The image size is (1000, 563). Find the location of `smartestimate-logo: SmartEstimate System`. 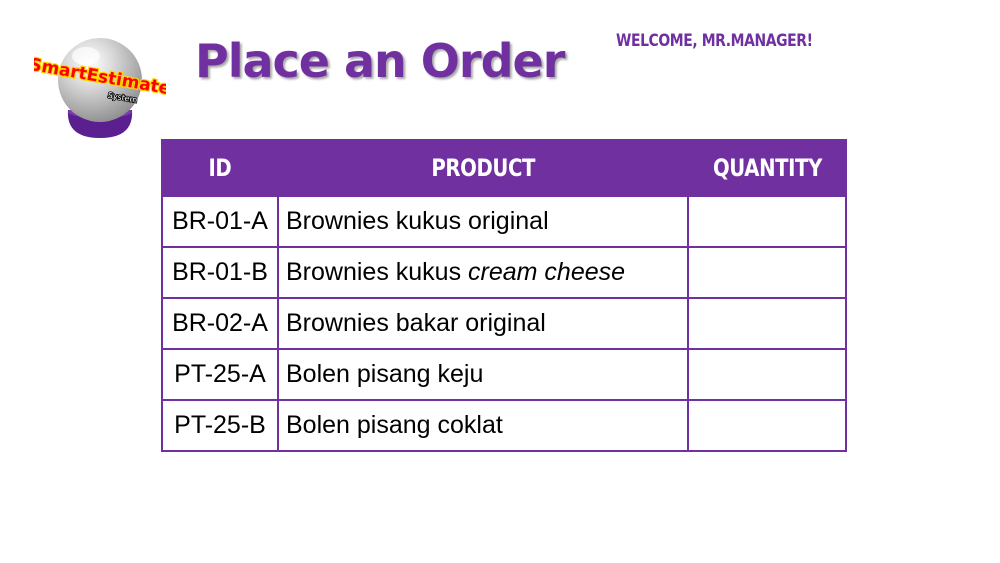

smartestimate-logo: SmartEstimate System is located at coordinates (100, 88).